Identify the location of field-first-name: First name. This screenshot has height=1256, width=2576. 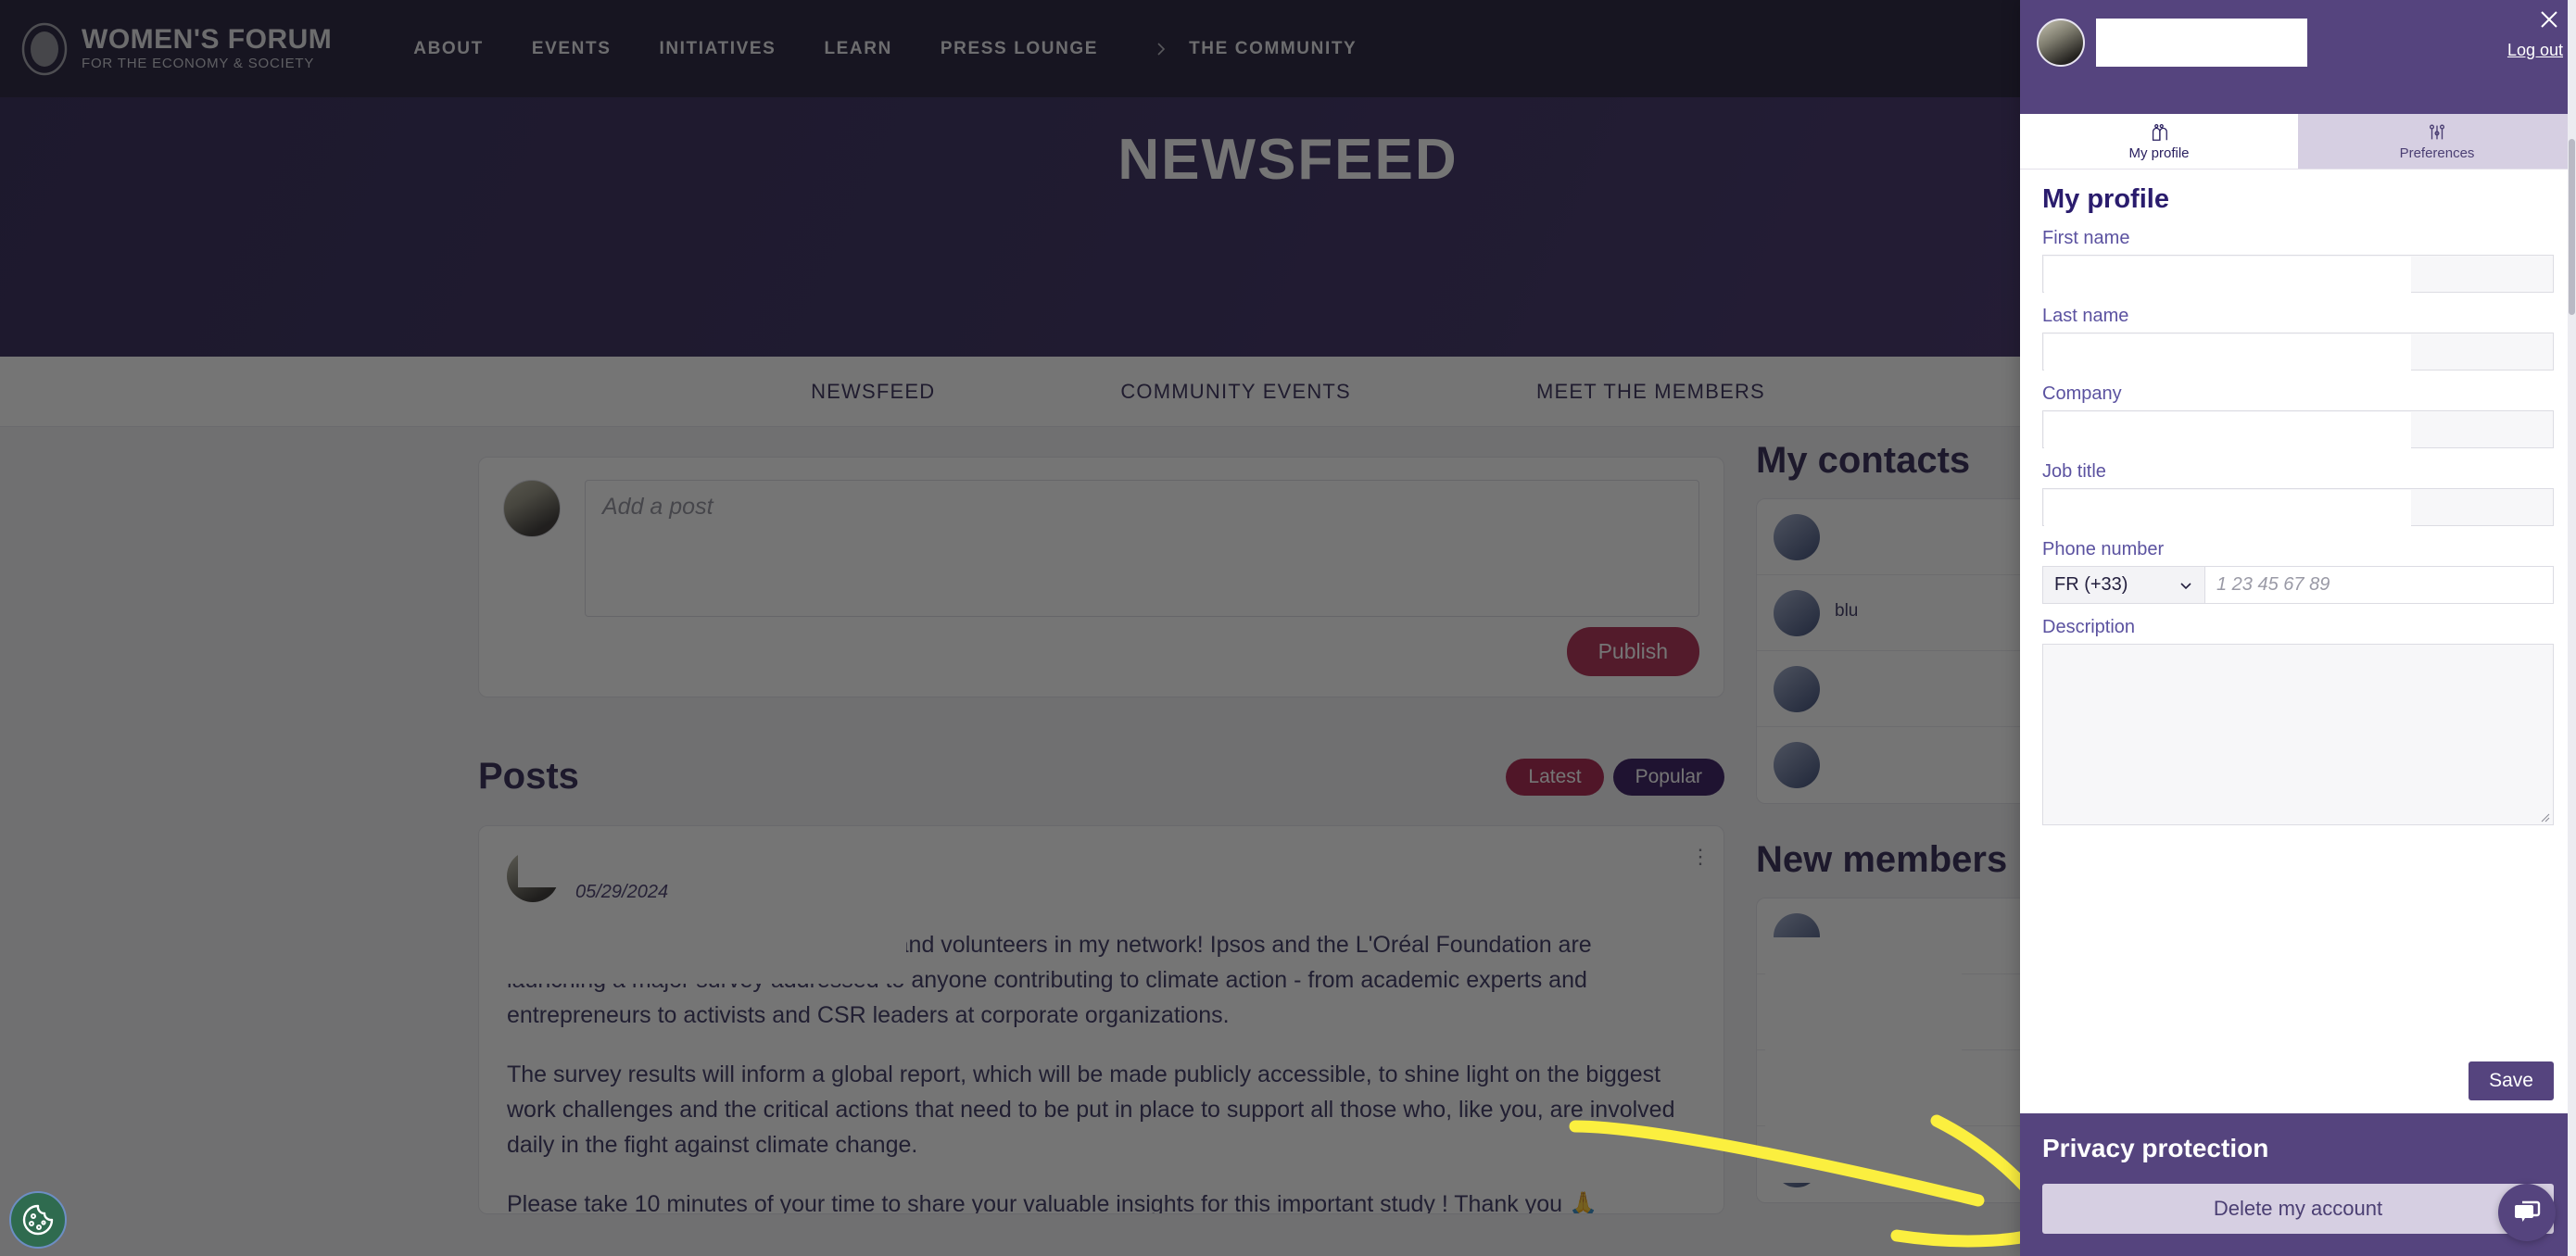
(2298, 260).